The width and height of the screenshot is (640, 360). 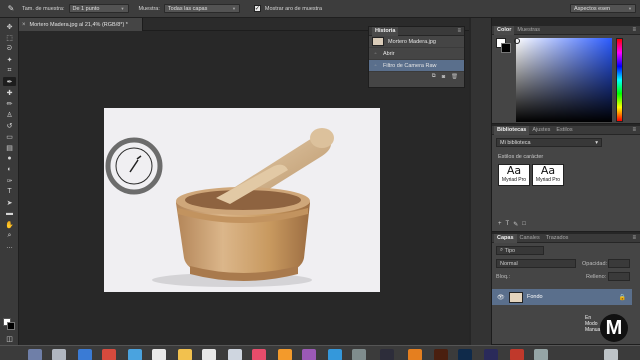 I want to click on tab-swatches: Muestras, so click(x=528, y=30).